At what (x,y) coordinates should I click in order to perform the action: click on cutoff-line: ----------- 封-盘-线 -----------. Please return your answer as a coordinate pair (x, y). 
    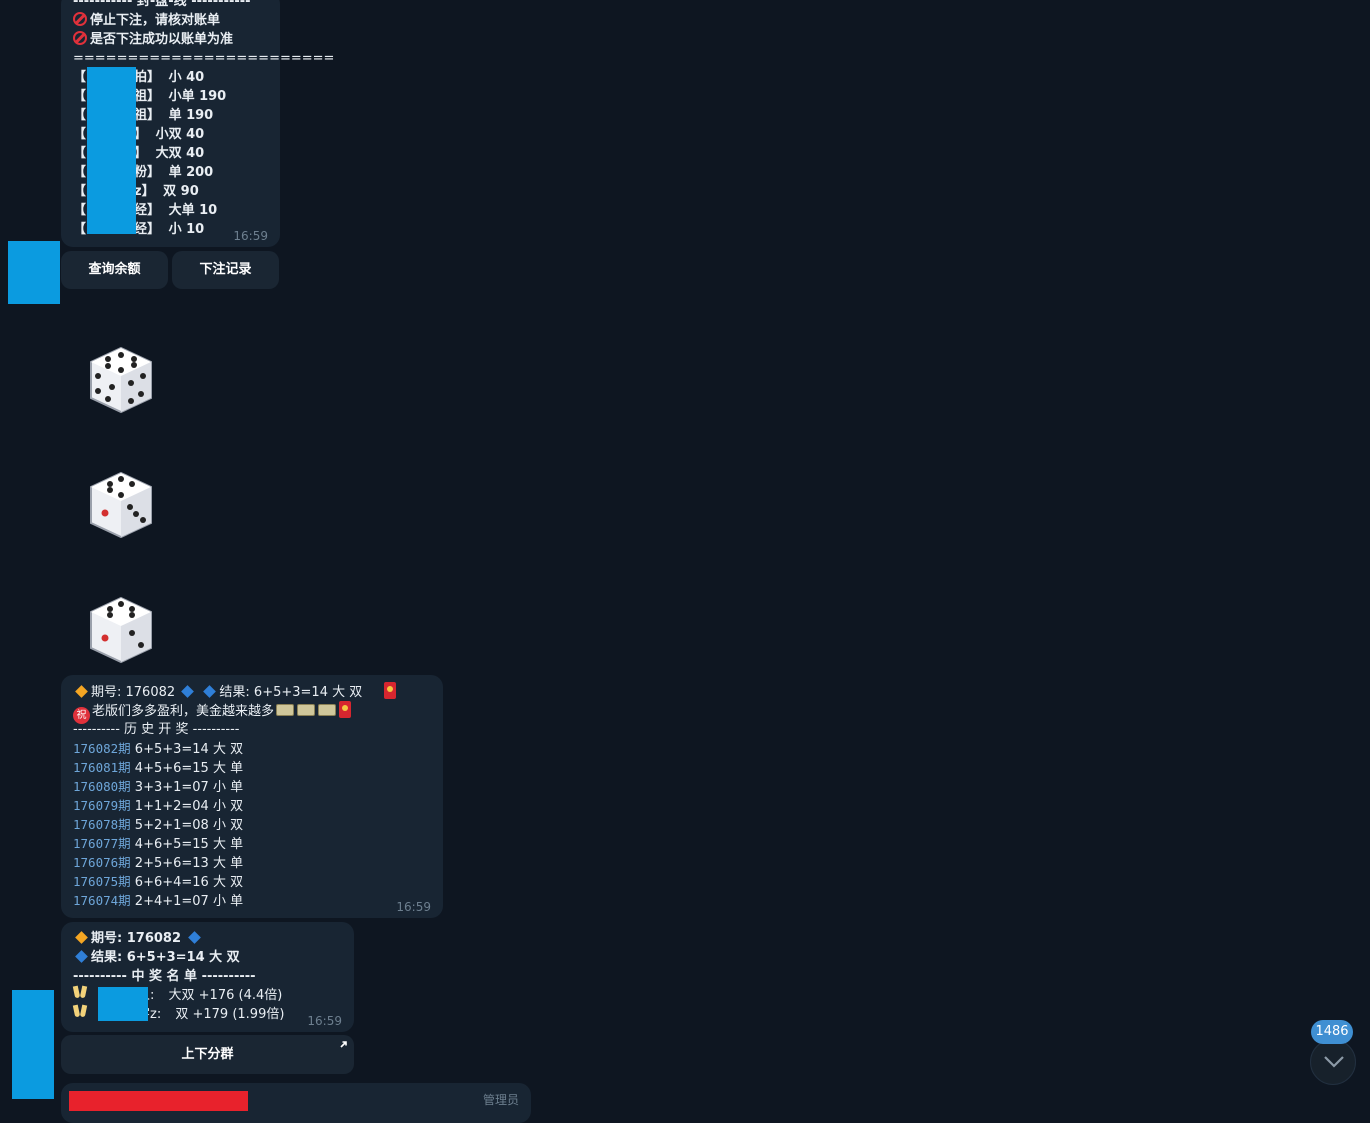
    Looking at the image, I should click on (162, 4).